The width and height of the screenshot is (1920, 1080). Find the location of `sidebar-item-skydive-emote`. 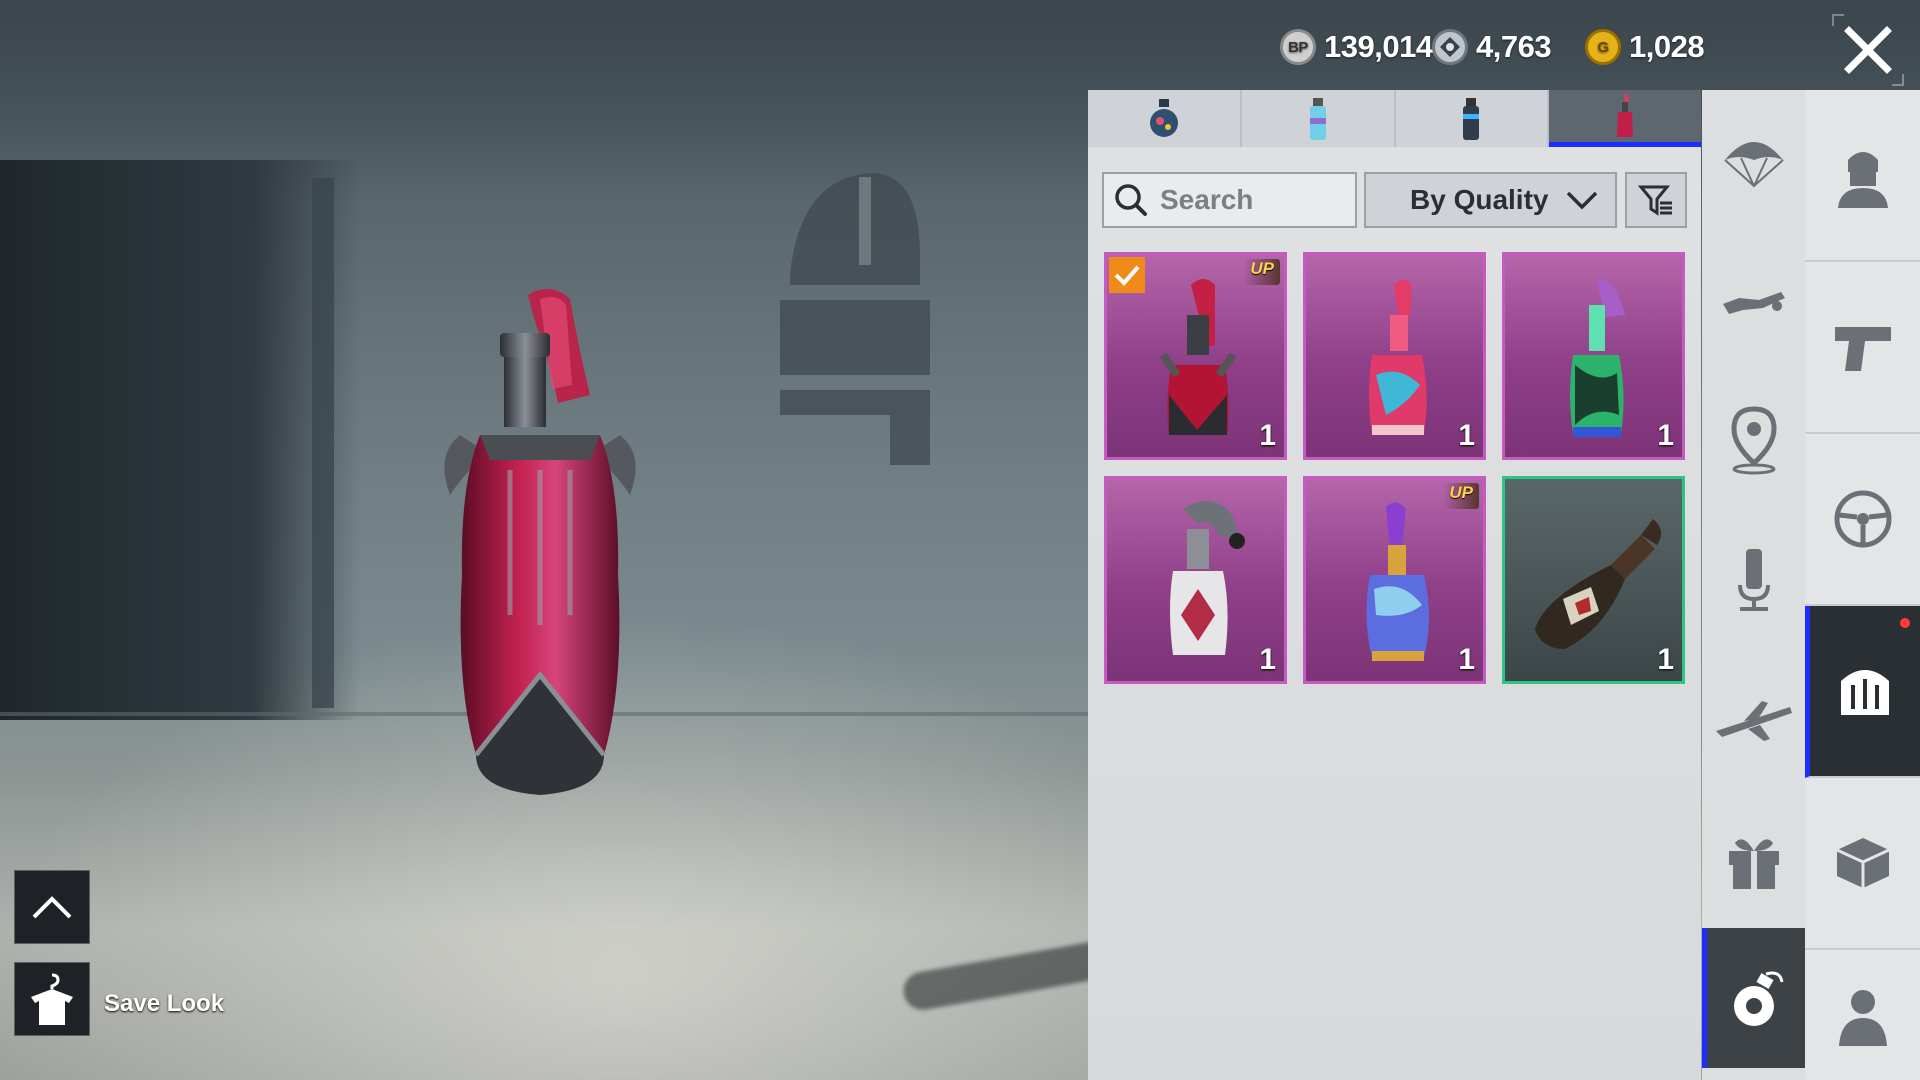

sidebar-item-skydive-emote is located at coordinates (1753, 300).